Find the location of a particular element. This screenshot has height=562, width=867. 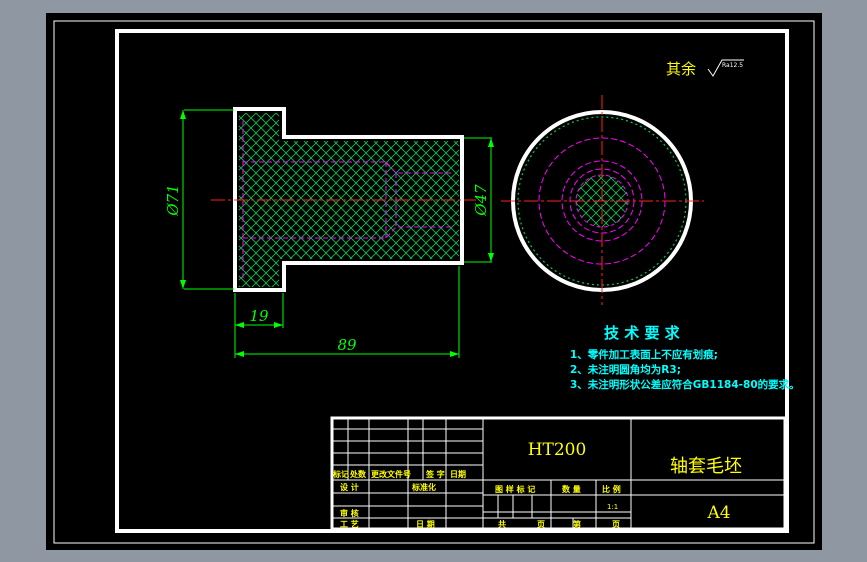

tb-label-total: 共 is located at coordinates (502, 524).